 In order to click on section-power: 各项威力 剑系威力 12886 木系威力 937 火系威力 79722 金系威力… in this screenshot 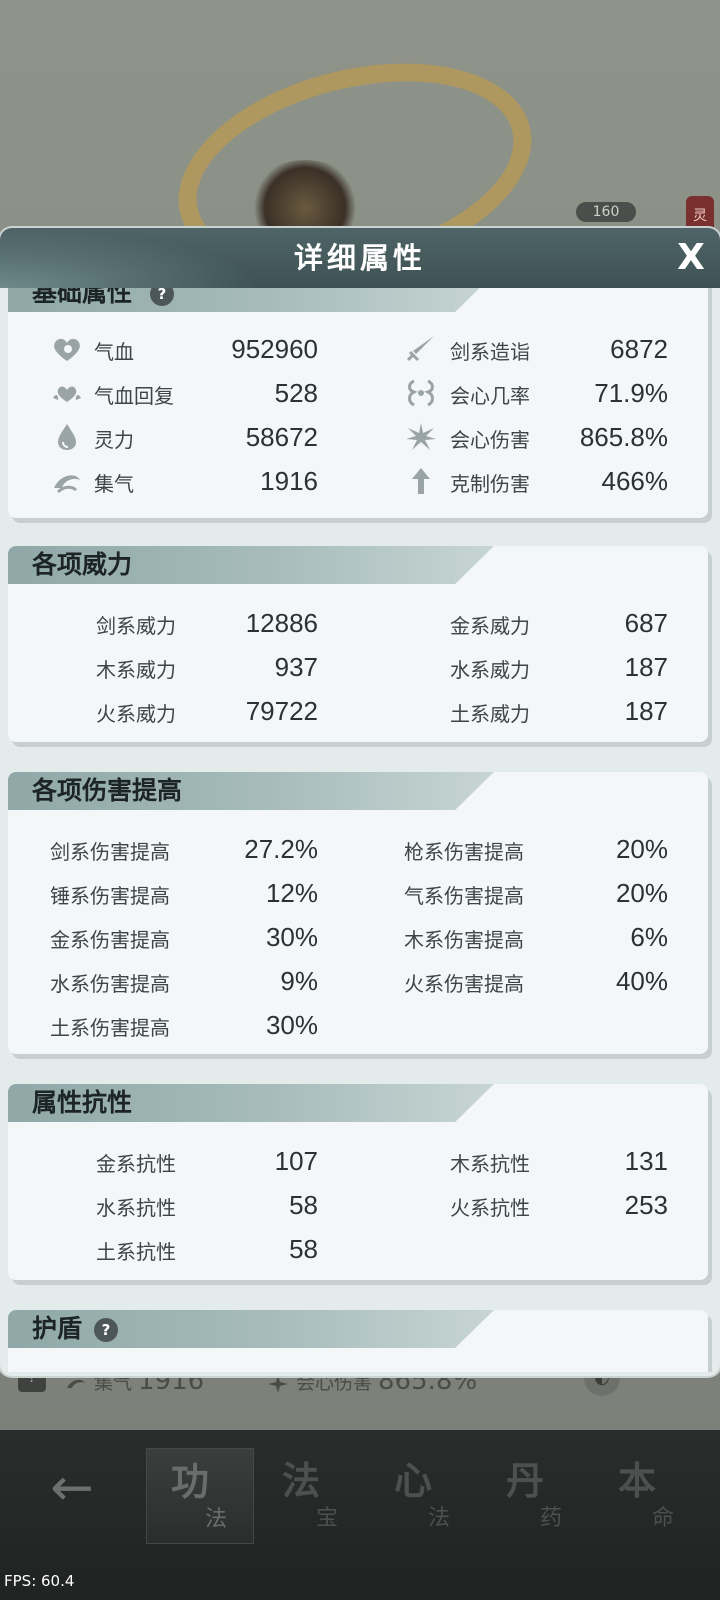, I will do `click(358, 644)`.